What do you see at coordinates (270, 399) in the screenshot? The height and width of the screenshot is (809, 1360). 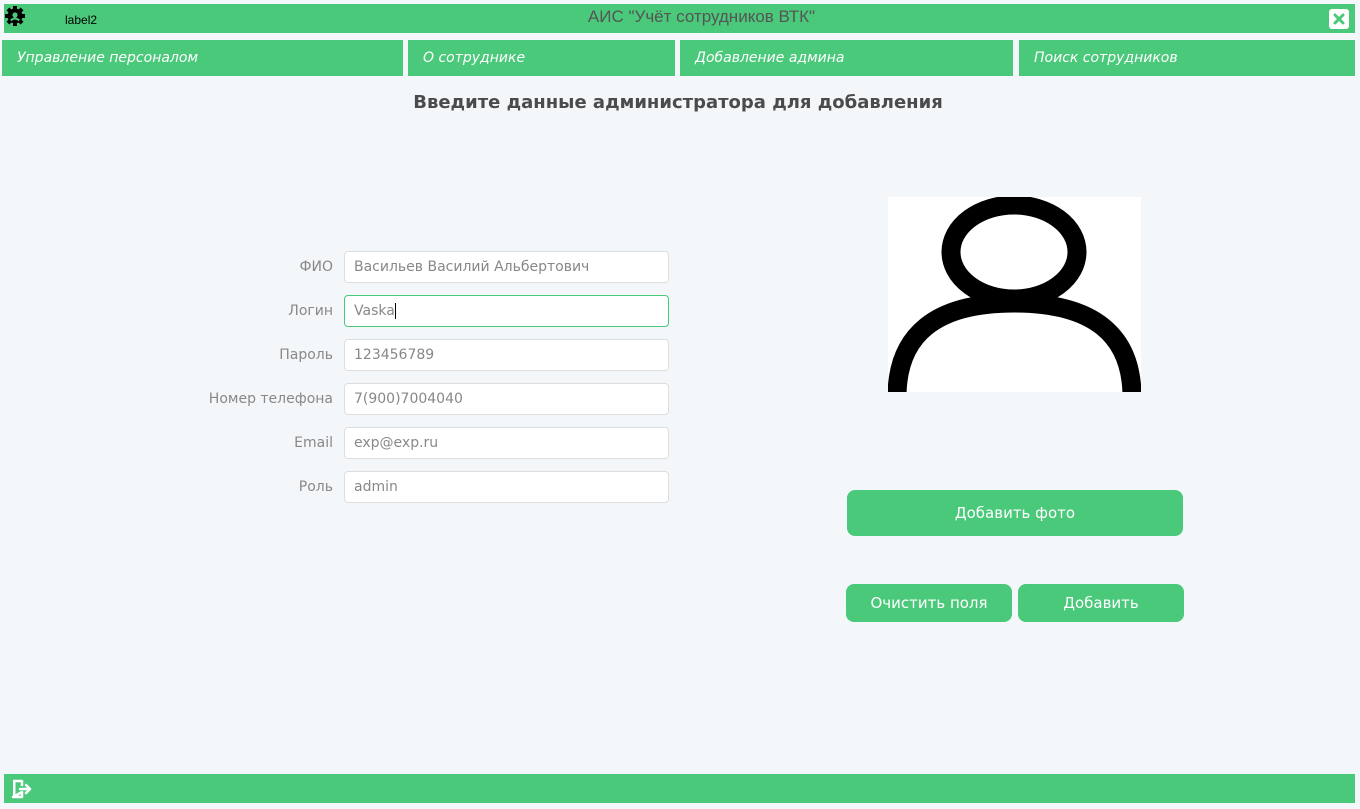 I see `phone-label: Номер телефона` at bounding box center [270, 399].